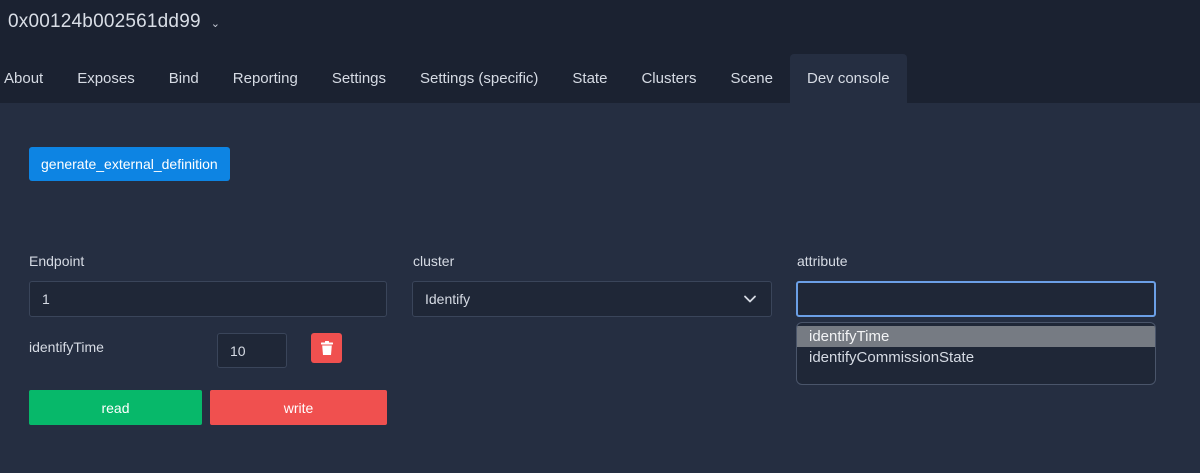 Image resolution: width=1200 pixels, height=473 pixels. I want to click on tab-clusters: Clusters, so click(668, 78).